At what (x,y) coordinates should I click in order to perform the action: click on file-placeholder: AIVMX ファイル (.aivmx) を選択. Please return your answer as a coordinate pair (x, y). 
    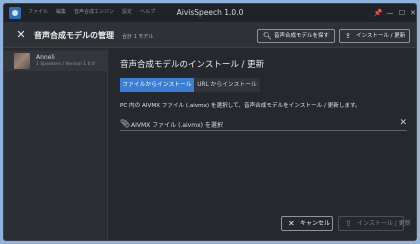
    Looking at the image, I should click on (177, 125).